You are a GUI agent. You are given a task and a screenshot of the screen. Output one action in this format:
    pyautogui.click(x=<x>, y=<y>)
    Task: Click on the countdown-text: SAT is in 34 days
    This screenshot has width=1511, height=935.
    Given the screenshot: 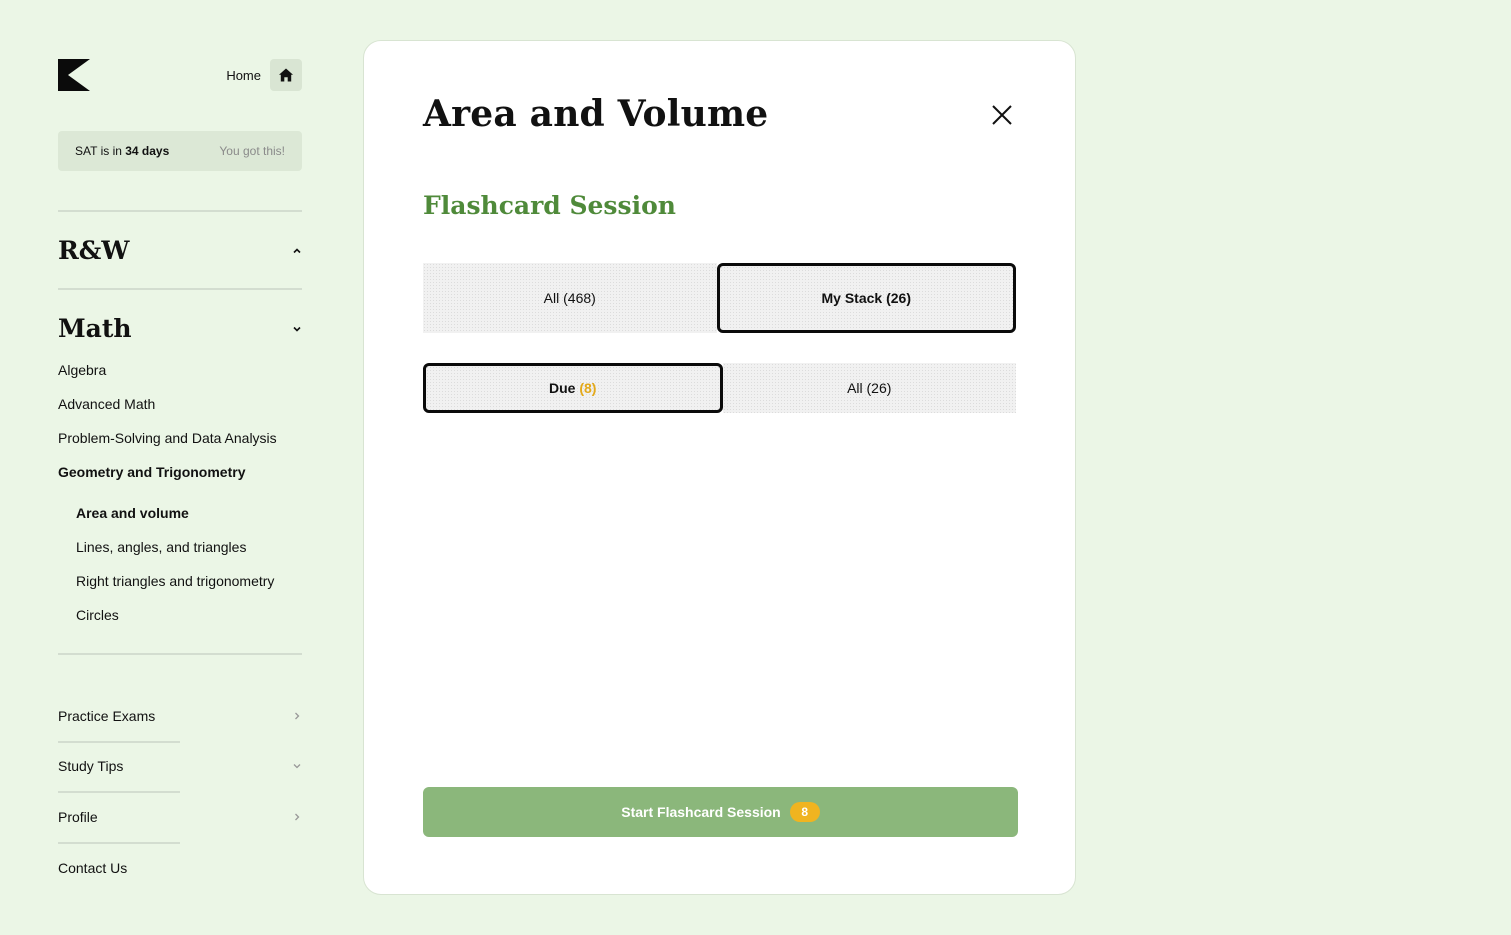 What is the action you would take?
    pyautogui.click(x=122, y=151)
    